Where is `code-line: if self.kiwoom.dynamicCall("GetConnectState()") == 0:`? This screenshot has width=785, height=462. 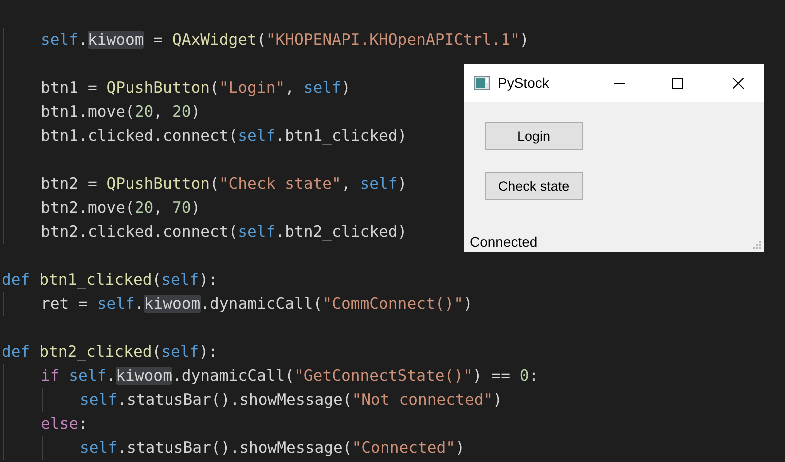
code-line: if self.kiwoom.dynamicCall("GetConnectState()") == 0: is located at coordinates (290, 376).